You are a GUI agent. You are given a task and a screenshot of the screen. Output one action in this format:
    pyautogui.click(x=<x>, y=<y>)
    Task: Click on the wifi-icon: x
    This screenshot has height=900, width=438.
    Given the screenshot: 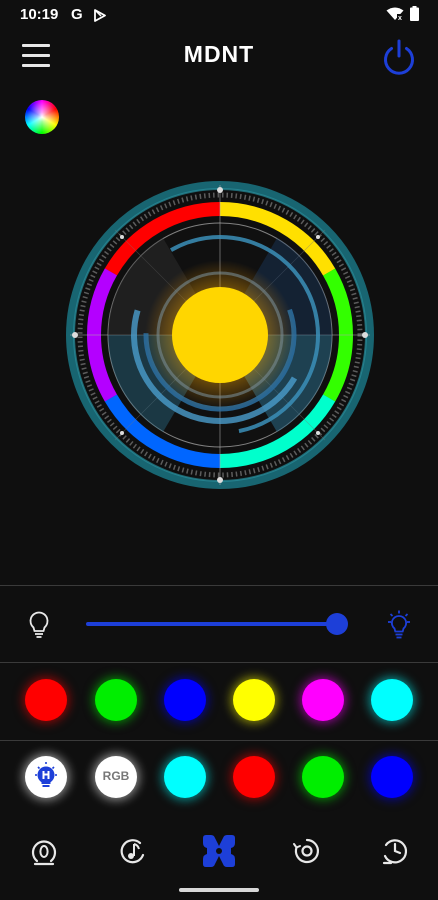 What is the action you would take?
    pyautogui.click(x=395, y=14)
    